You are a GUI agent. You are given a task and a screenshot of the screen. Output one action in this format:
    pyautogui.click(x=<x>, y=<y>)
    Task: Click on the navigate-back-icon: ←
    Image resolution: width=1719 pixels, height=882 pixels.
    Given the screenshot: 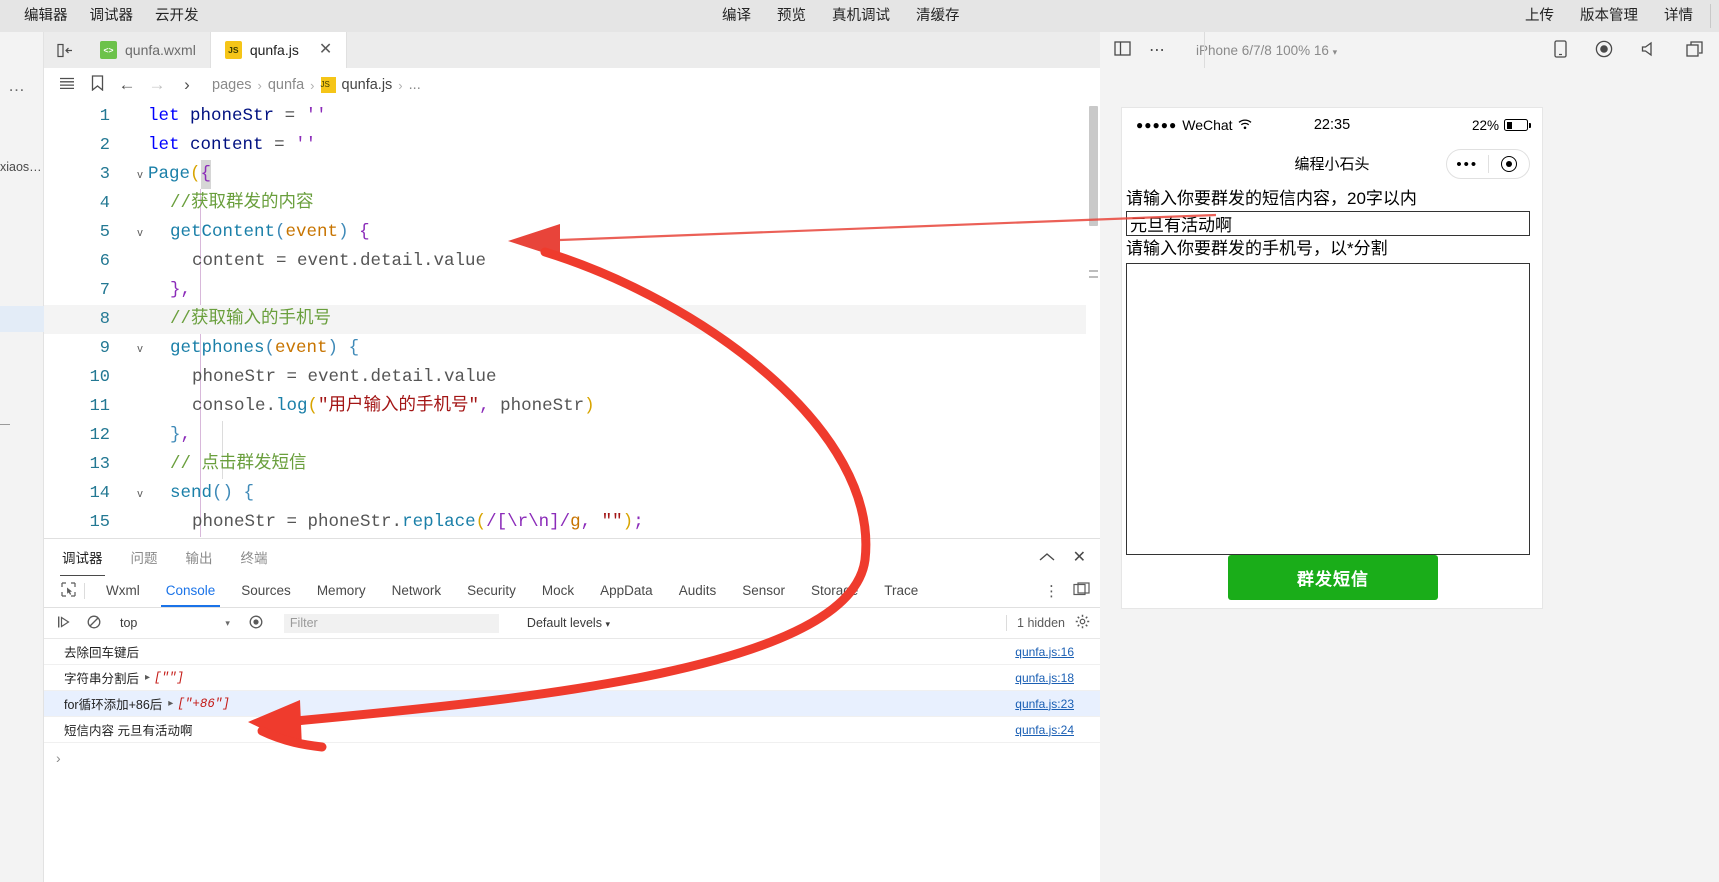 What is the action you would take?
    pyautogui.click(x=127, y=85)
    